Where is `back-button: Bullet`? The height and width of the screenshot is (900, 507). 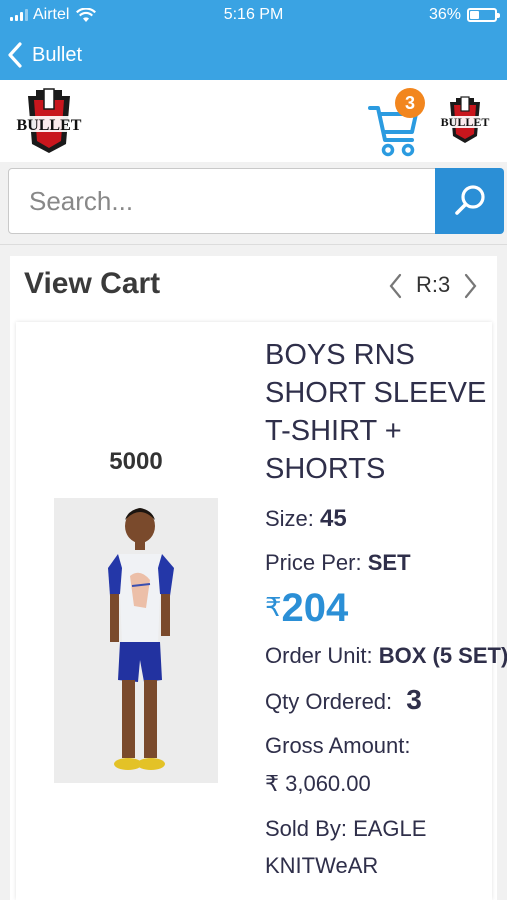 back-button: Bullet is located at coordinates (44, 55).